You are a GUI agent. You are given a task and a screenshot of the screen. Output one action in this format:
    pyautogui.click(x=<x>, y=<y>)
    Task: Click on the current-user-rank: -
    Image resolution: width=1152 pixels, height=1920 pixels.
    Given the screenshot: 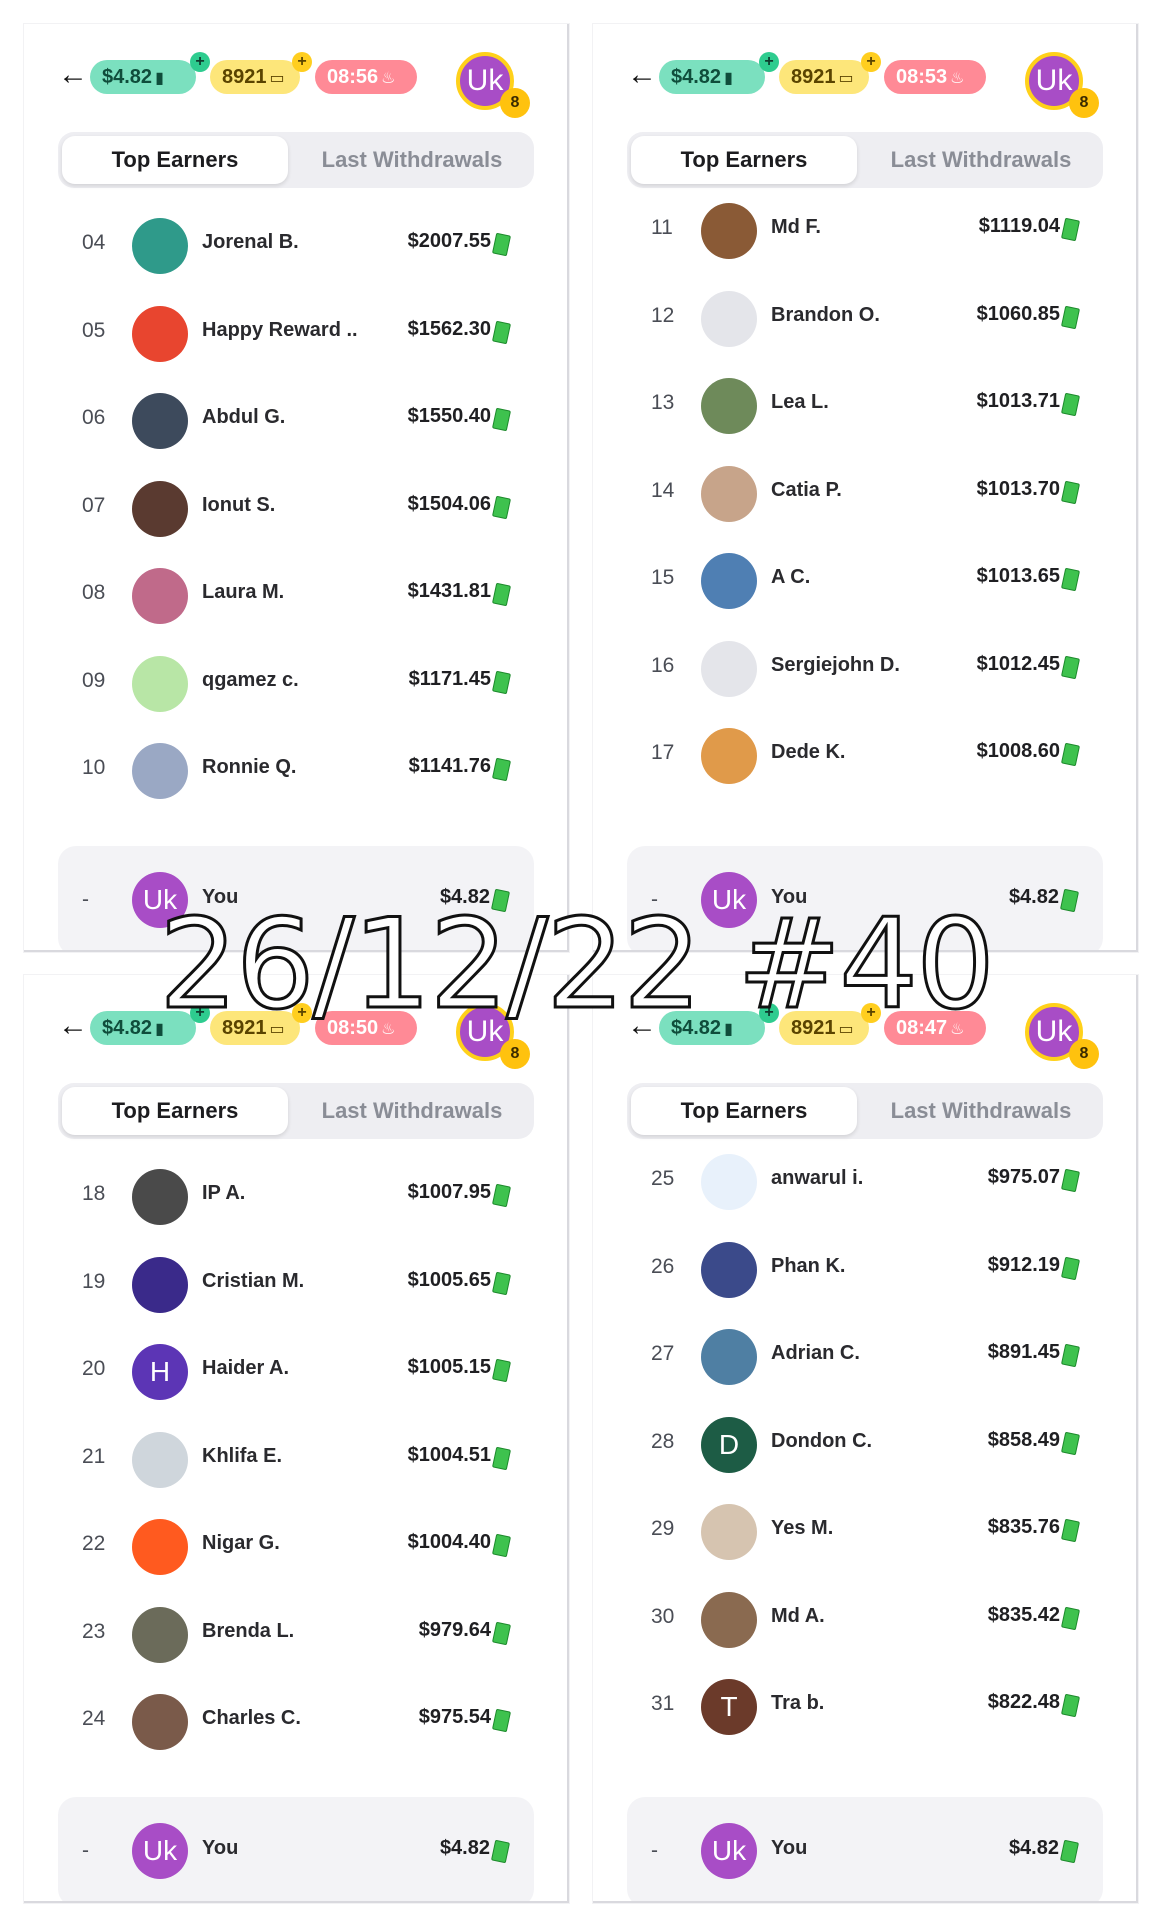 What is the action you would take?
    pyautogui.click(x=654, y=1850)
    